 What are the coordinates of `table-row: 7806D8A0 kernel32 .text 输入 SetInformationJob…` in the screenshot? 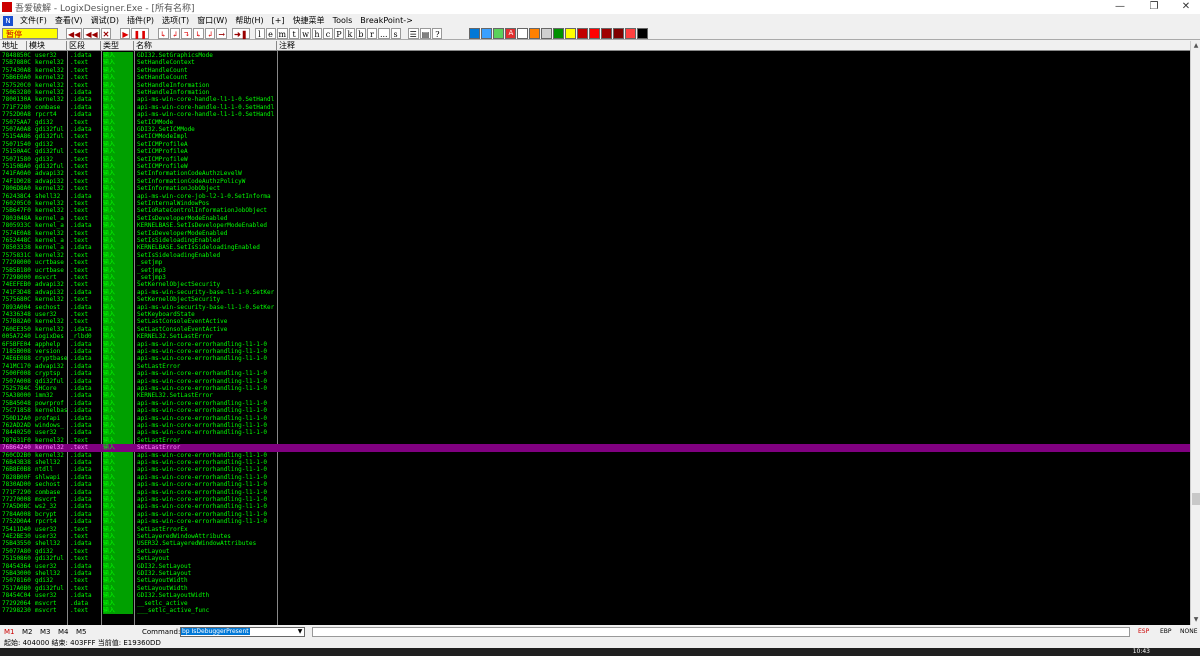 It's located at (595, 189).